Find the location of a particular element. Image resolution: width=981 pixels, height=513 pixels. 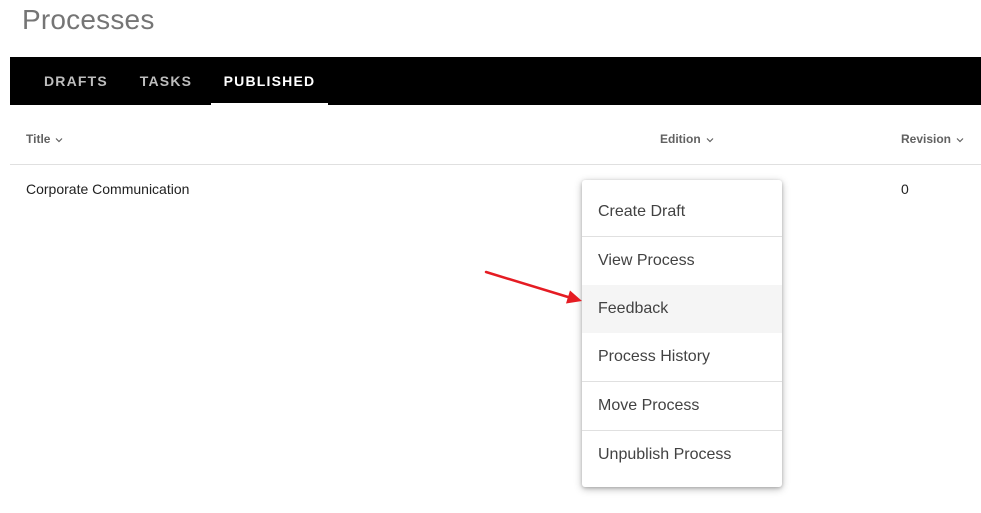

row-revision: 0 is located at coordinates (905, 189).